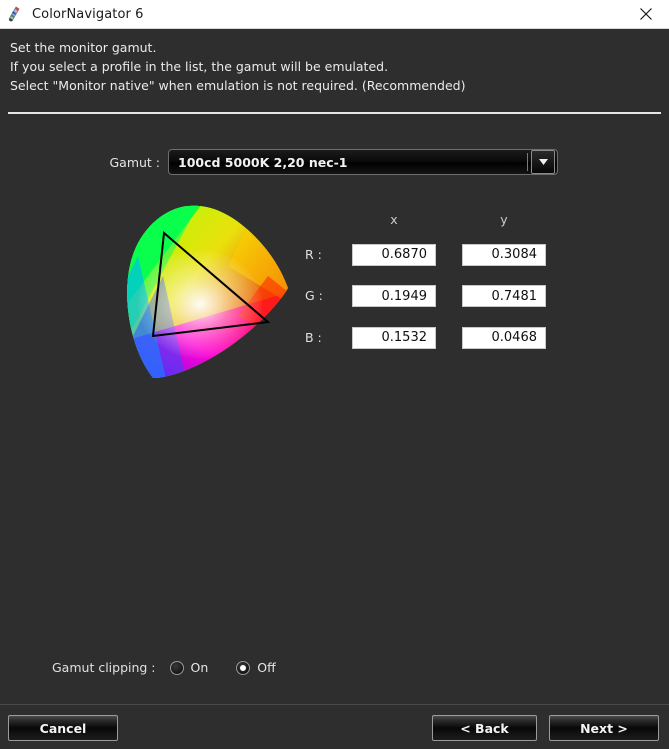 Image resolution: width=669 pixels, height=749 pixels. Describe the element at coordinates (334, 14) in the screenshot. I see `title-bar: ColorNavigator 6` at that location.